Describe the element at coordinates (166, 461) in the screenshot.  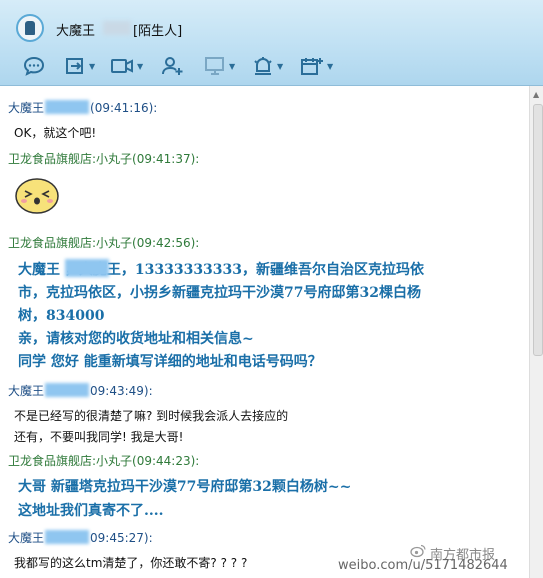
I see `message-time: (09:44:23):` at that location.